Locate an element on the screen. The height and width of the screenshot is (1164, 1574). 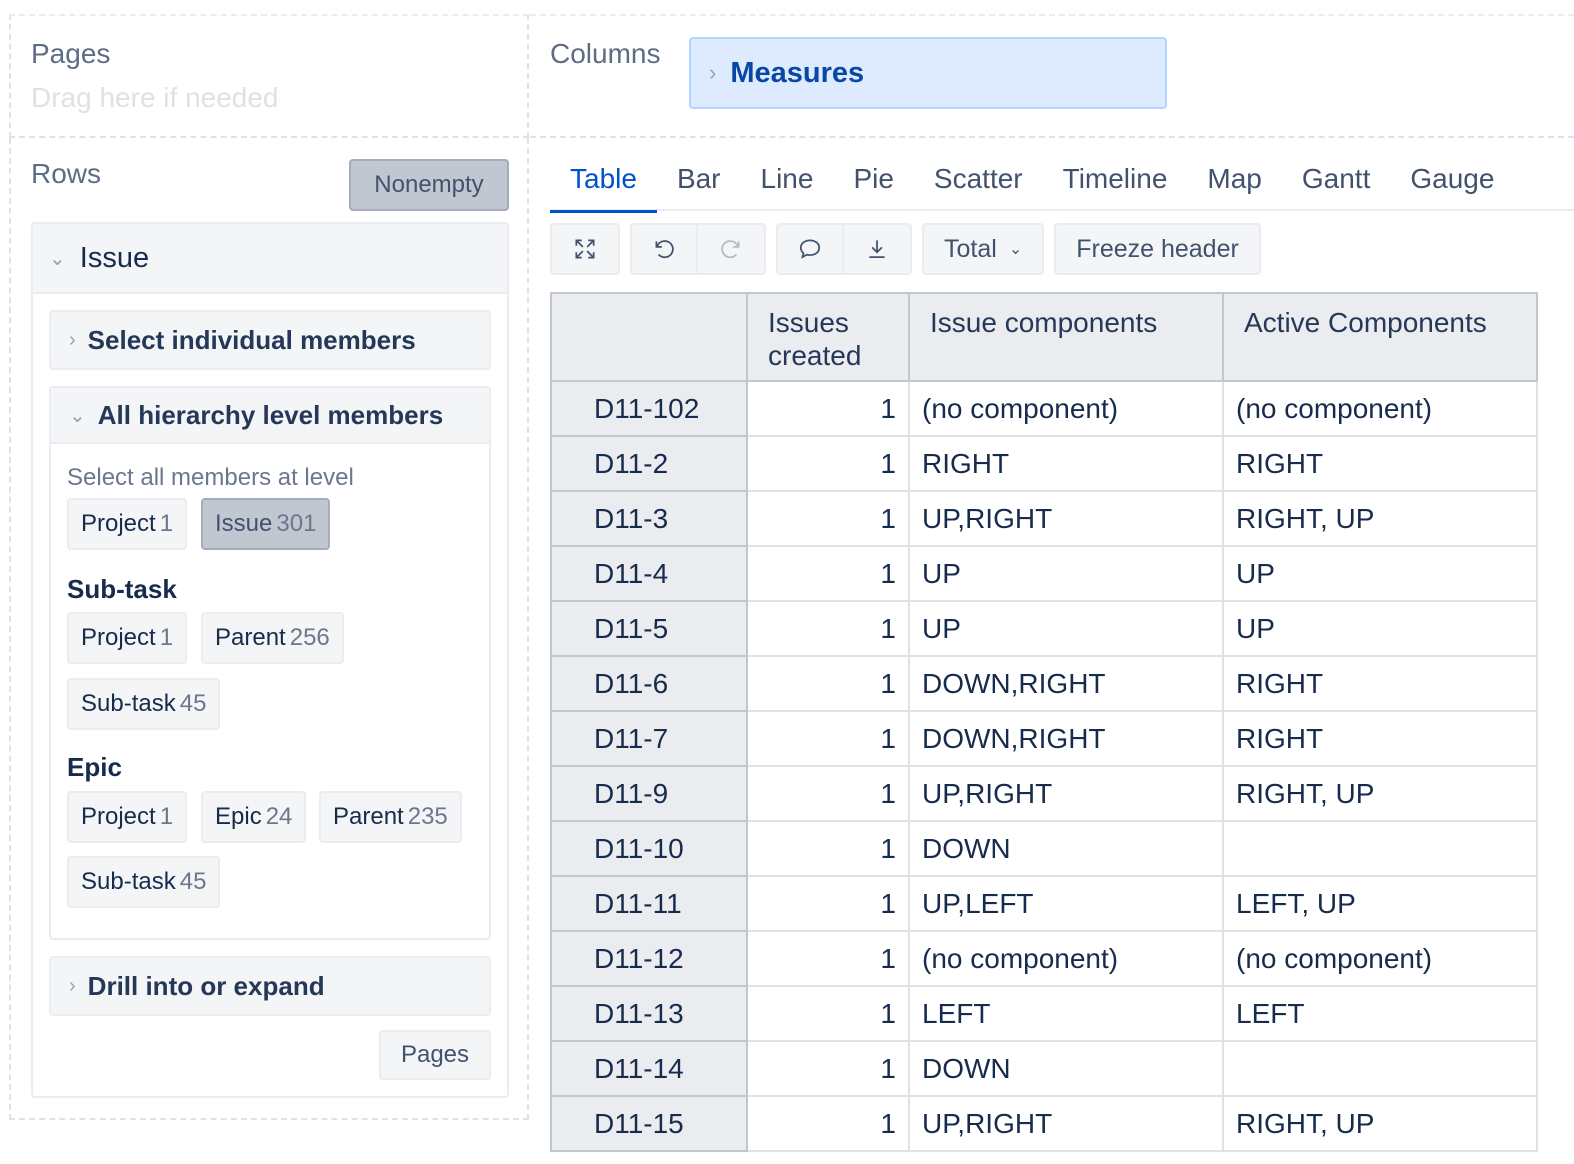
row-header: D11-7 is located at coordinates (649, 738).